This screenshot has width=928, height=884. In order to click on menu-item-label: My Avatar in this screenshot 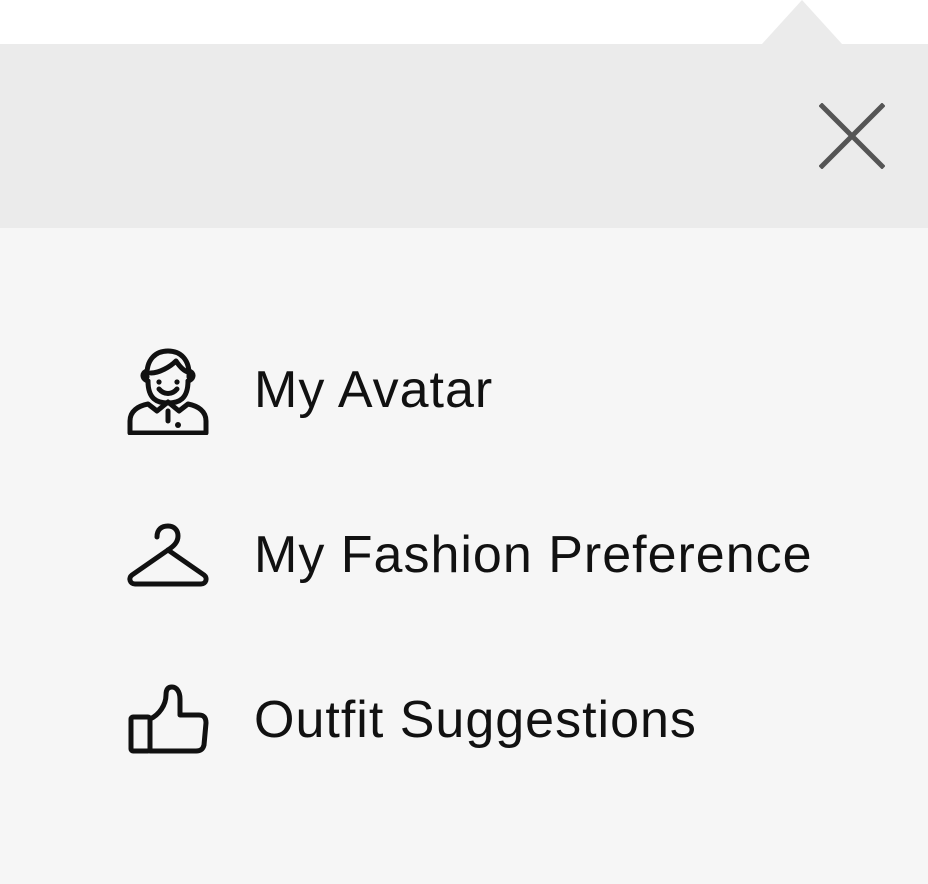, I will do `click(374, 390)`.